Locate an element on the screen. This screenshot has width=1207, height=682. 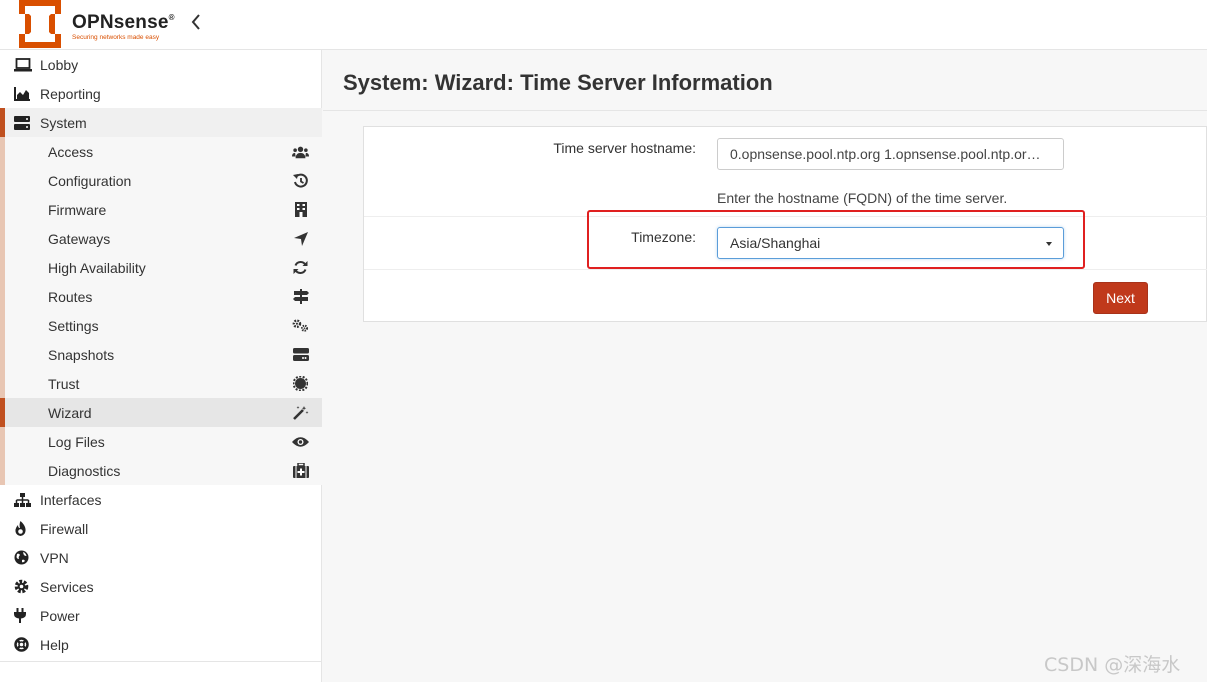
sidebar-item-vpn: VPN is located at coordinates (161, 557).